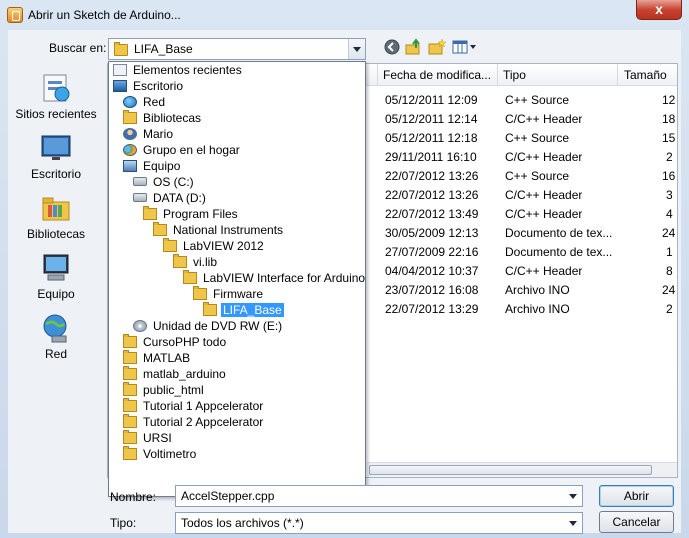  Describe the element at coordinates (196, 262) in the screenshot. I see `dropdown-item: vi.lib` at that location.